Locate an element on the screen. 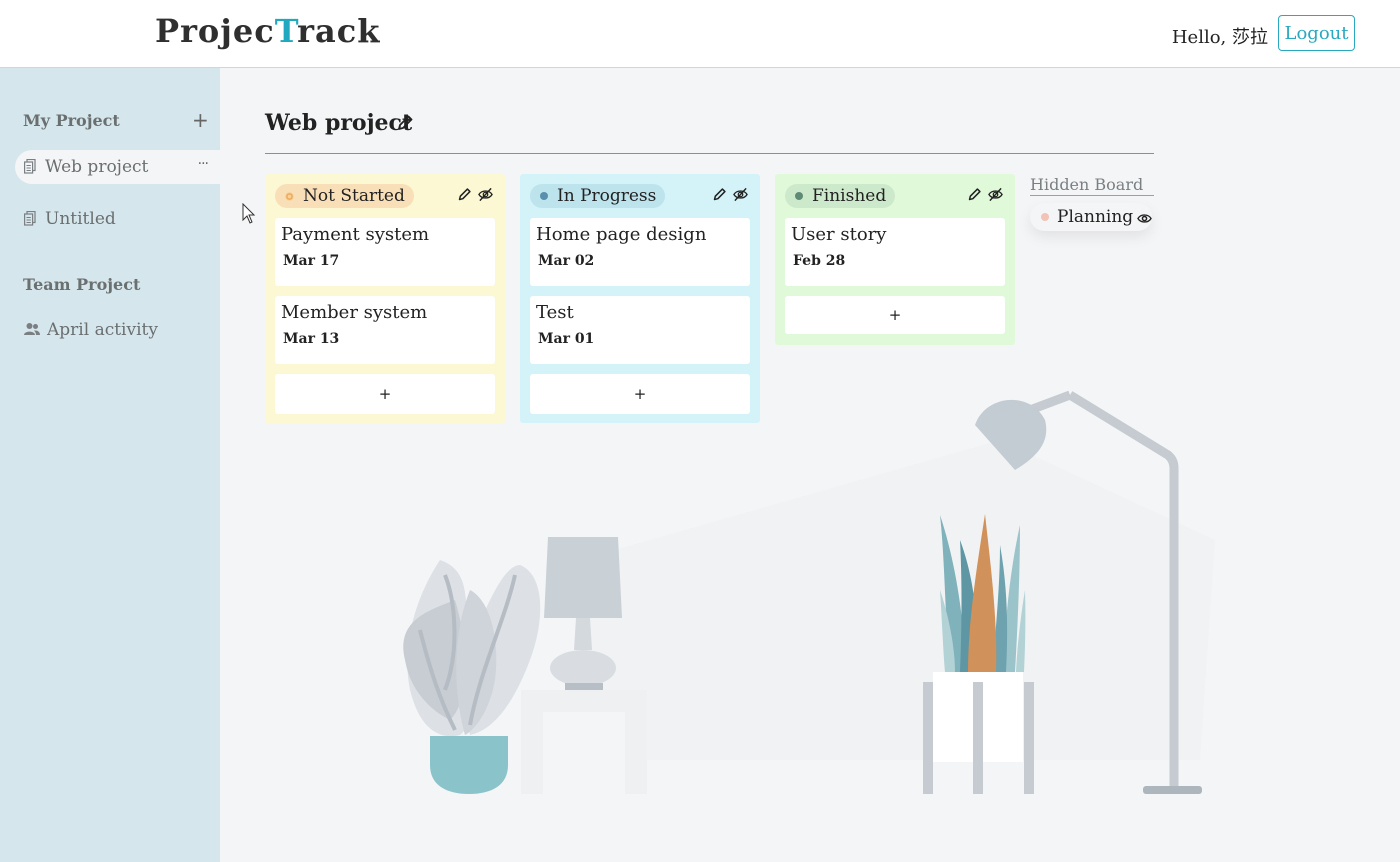  sidebar-item-label: Web project is located at coordinates (97, 167).